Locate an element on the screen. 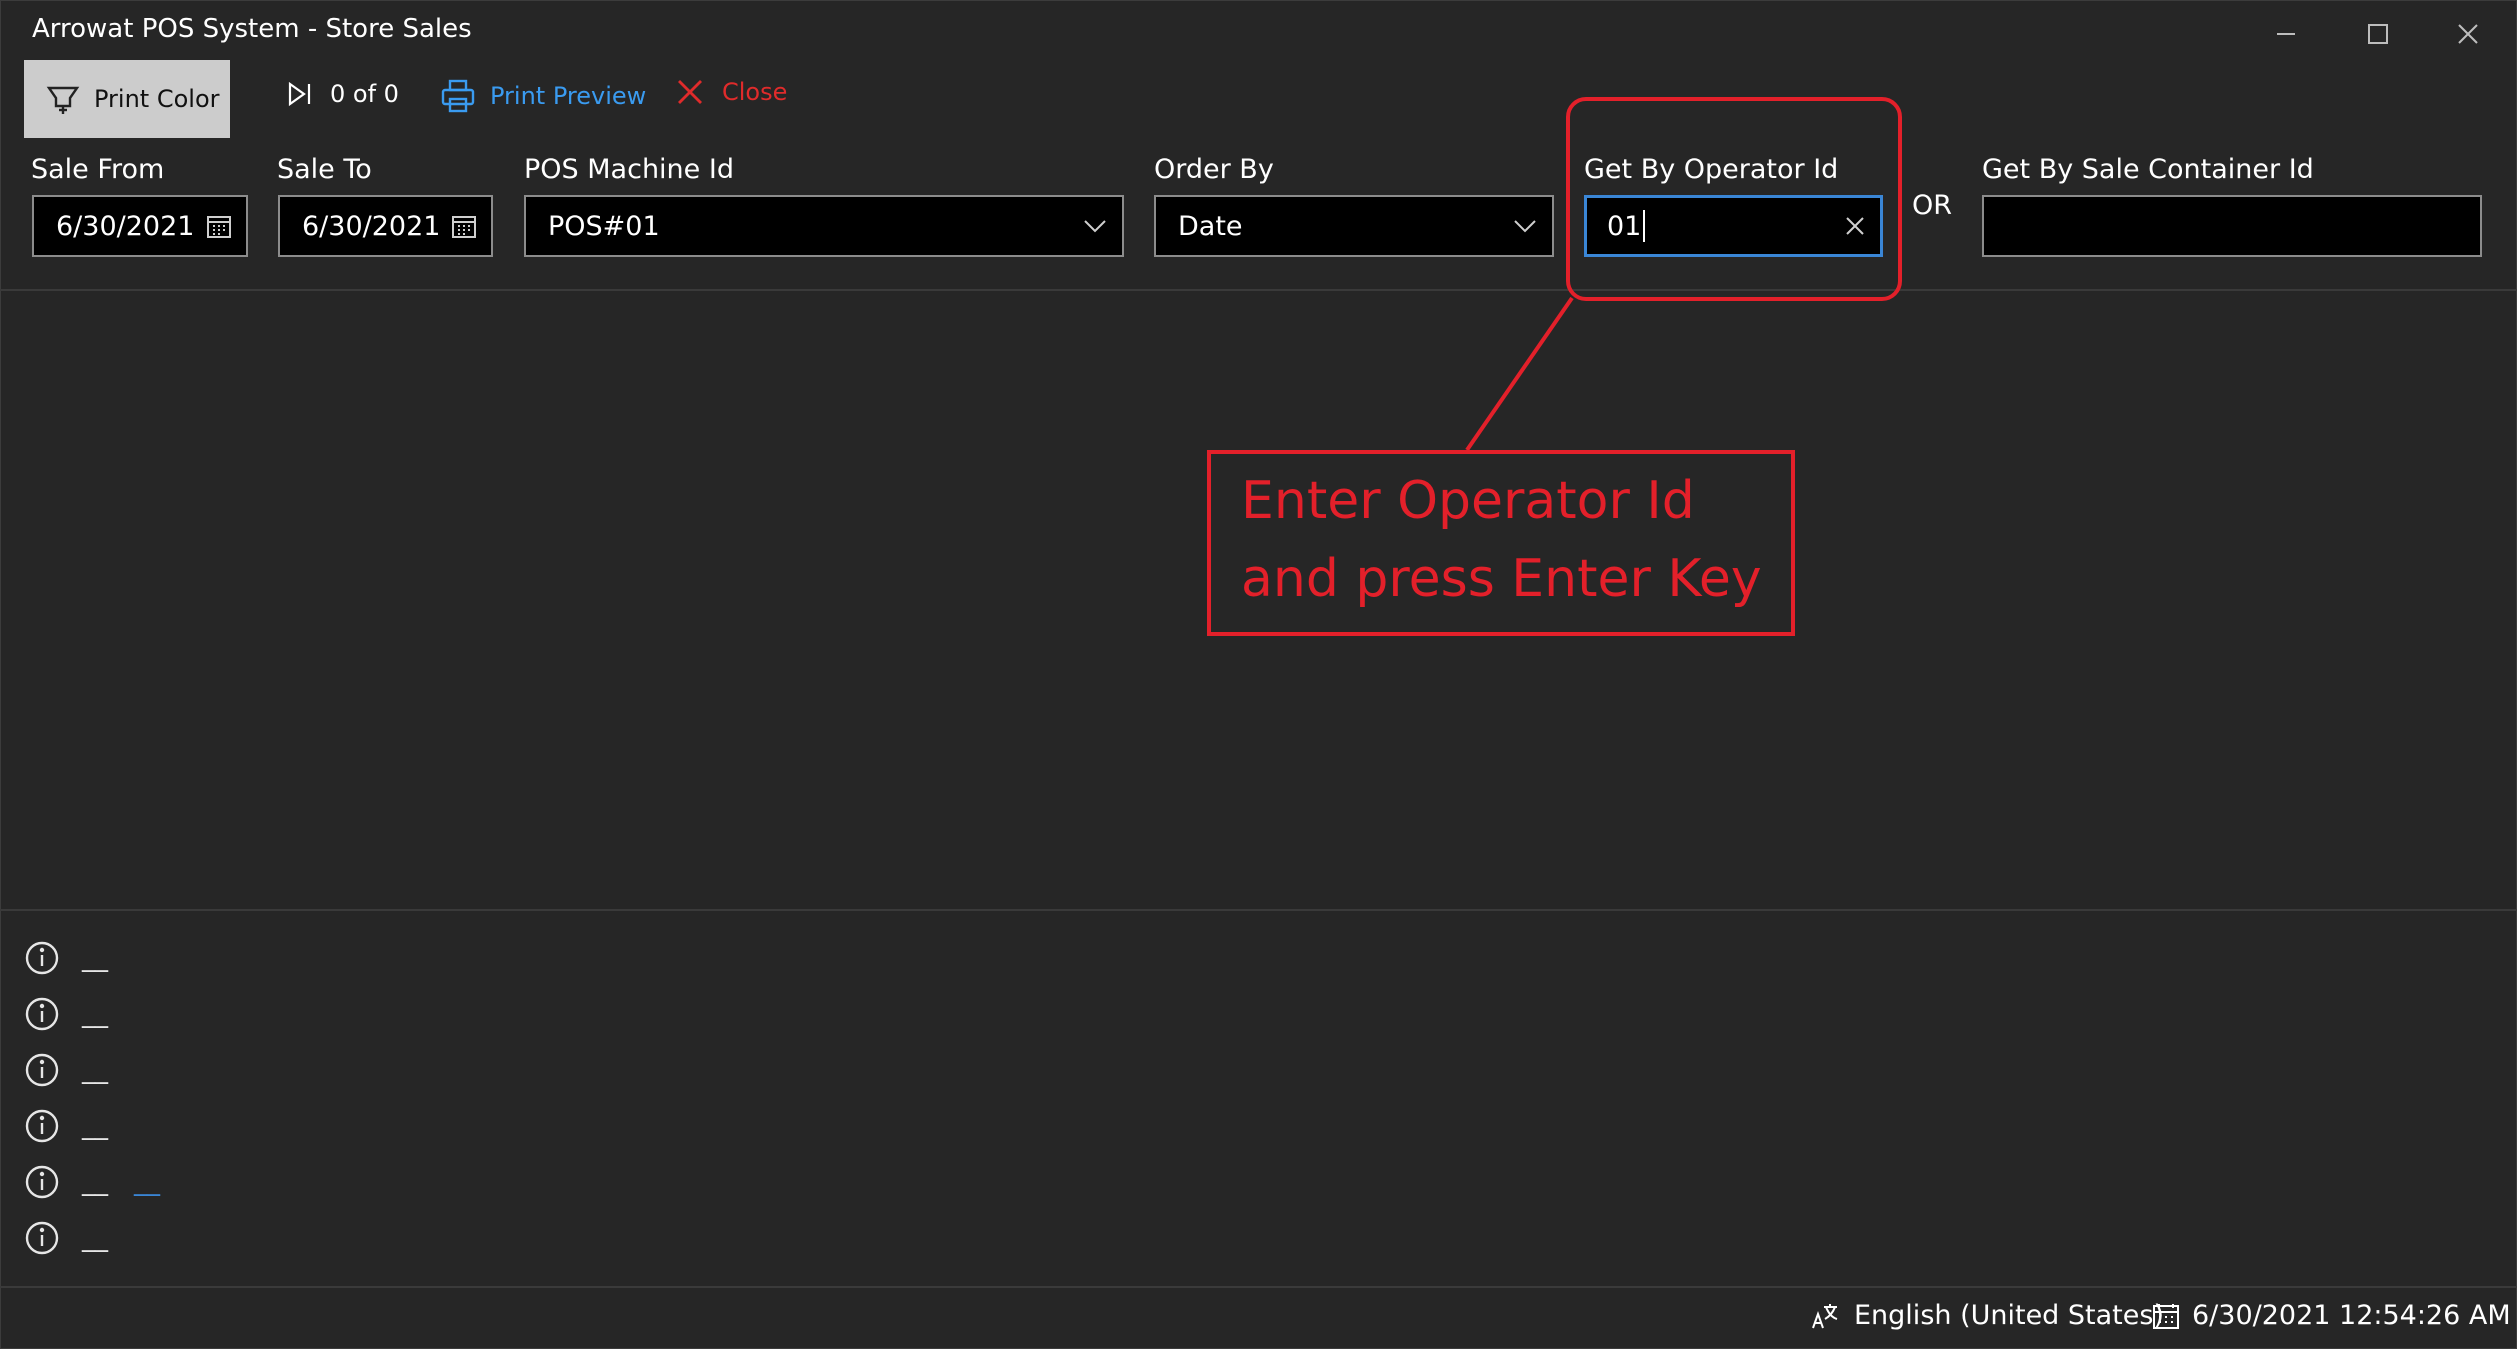  close-x-icon is located at coordinates (690, 92).